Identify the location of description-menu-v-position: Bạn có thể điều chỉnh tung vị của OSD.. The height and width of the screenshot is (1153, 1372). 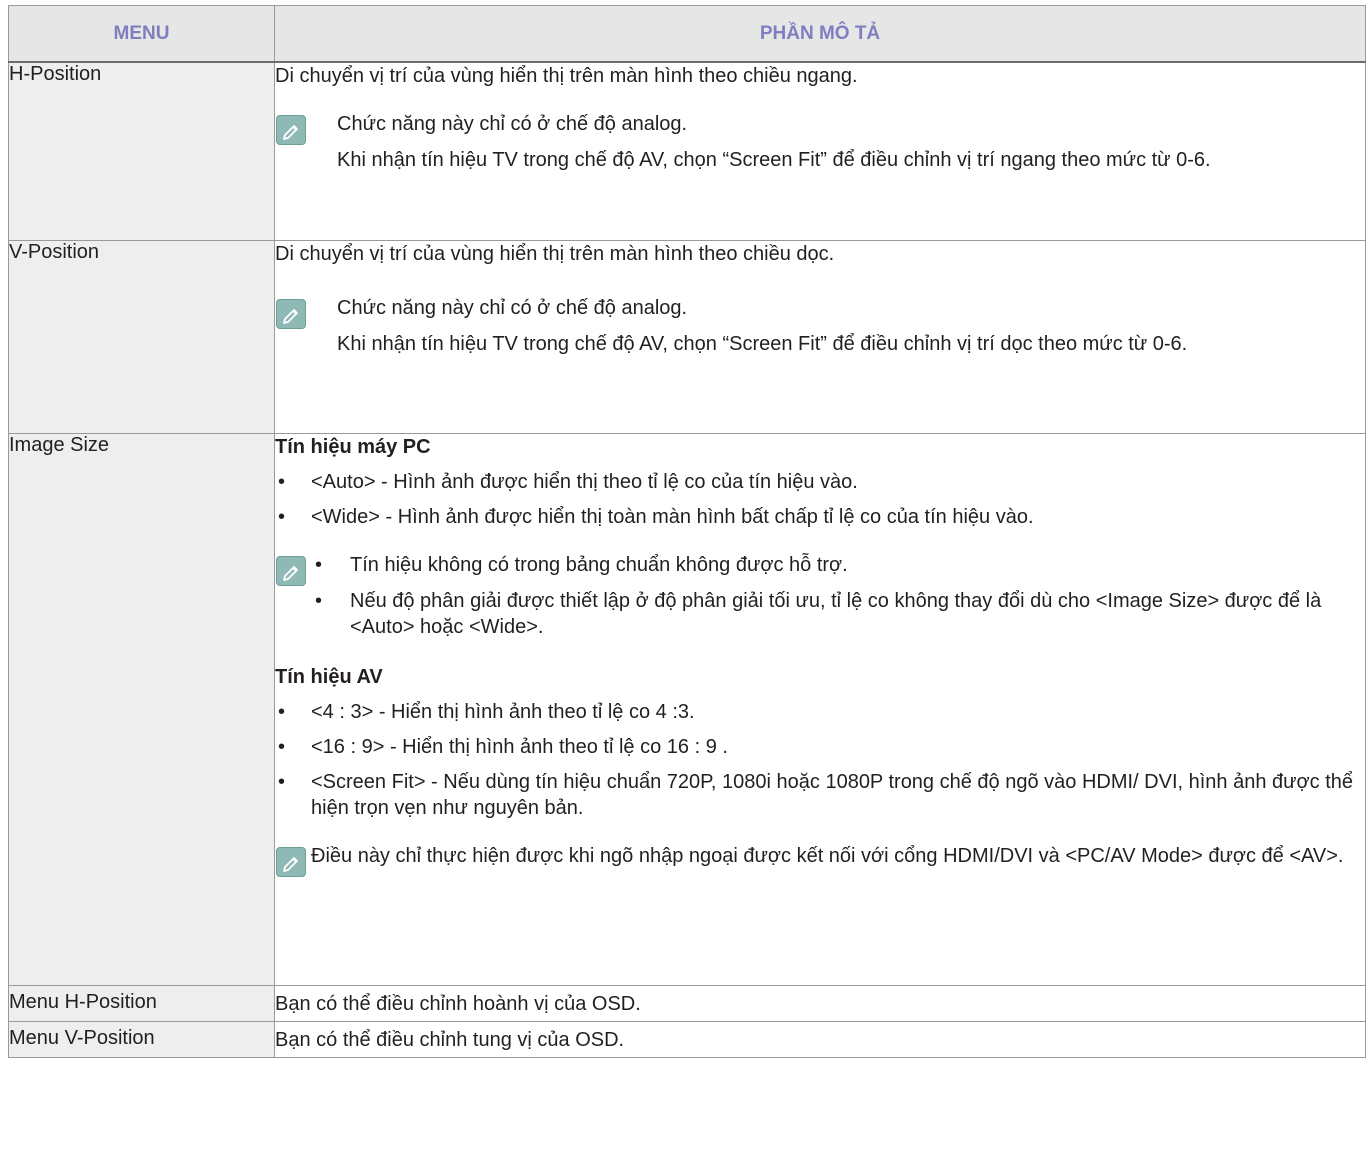
(820, 1039).